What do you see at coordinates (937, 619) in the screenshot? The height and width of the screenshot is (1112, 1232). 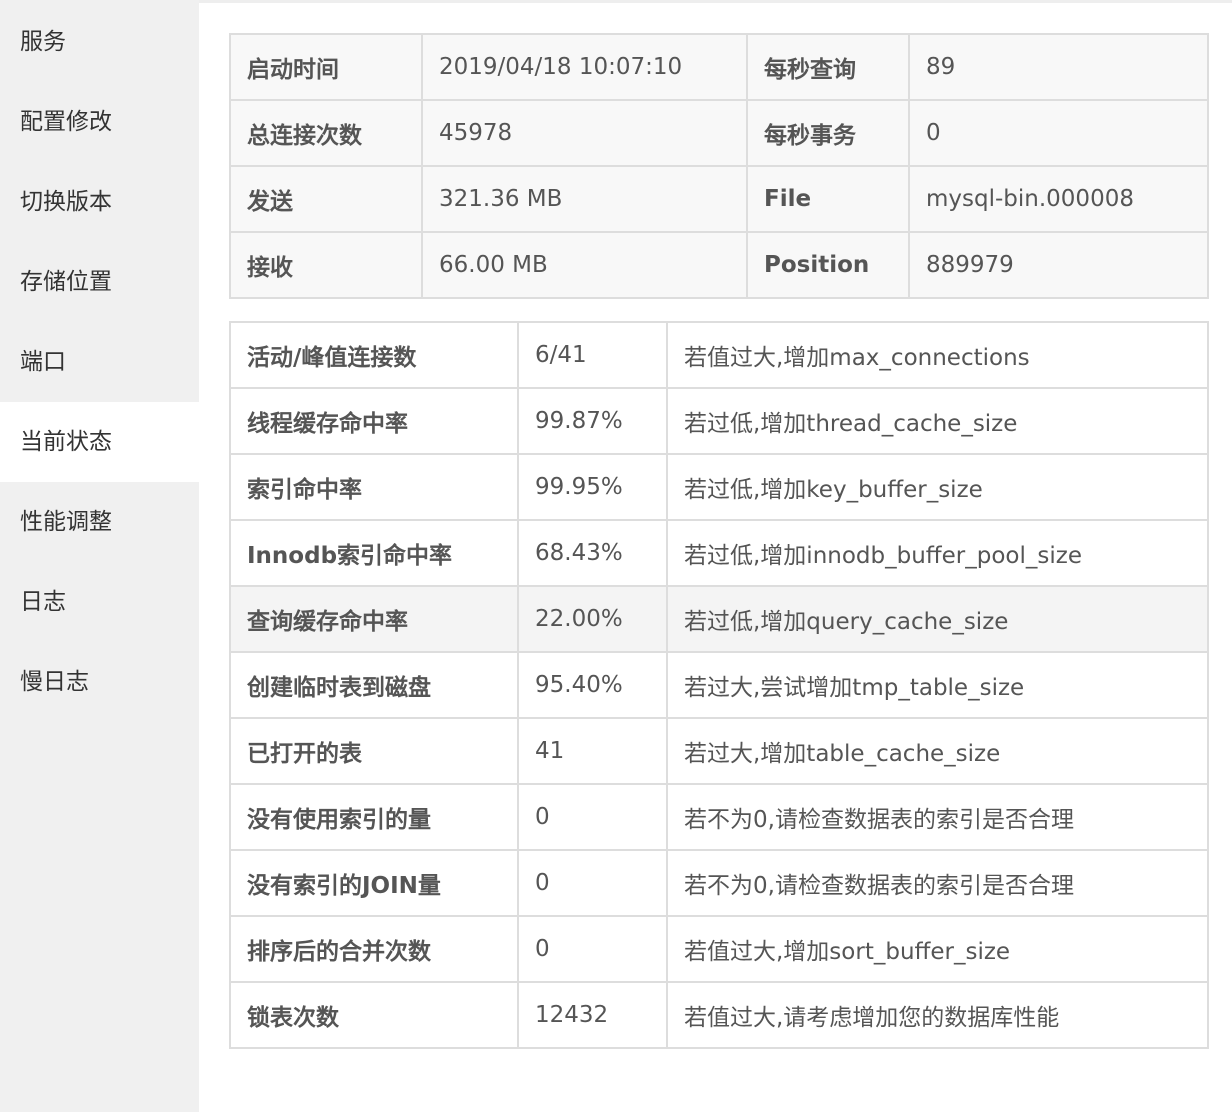 I see `metric-hint: 若过低,增加query_cache_size` at bounding box center [937, 619].